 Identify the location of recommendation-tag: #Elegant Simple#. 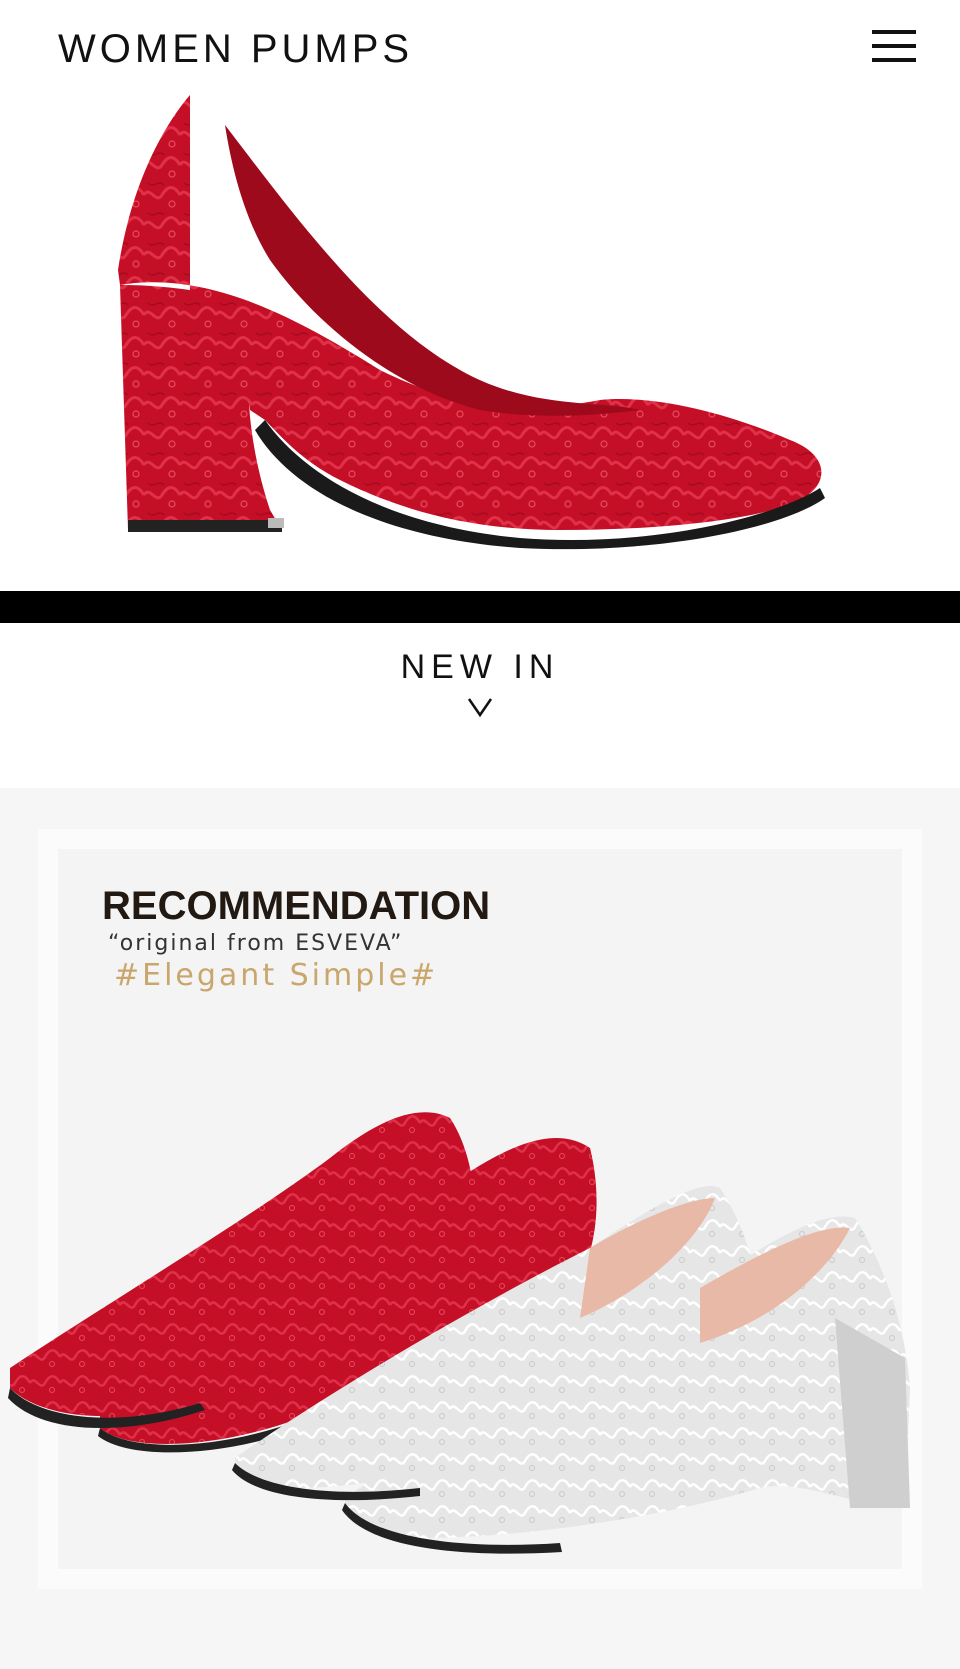
(276, 975).